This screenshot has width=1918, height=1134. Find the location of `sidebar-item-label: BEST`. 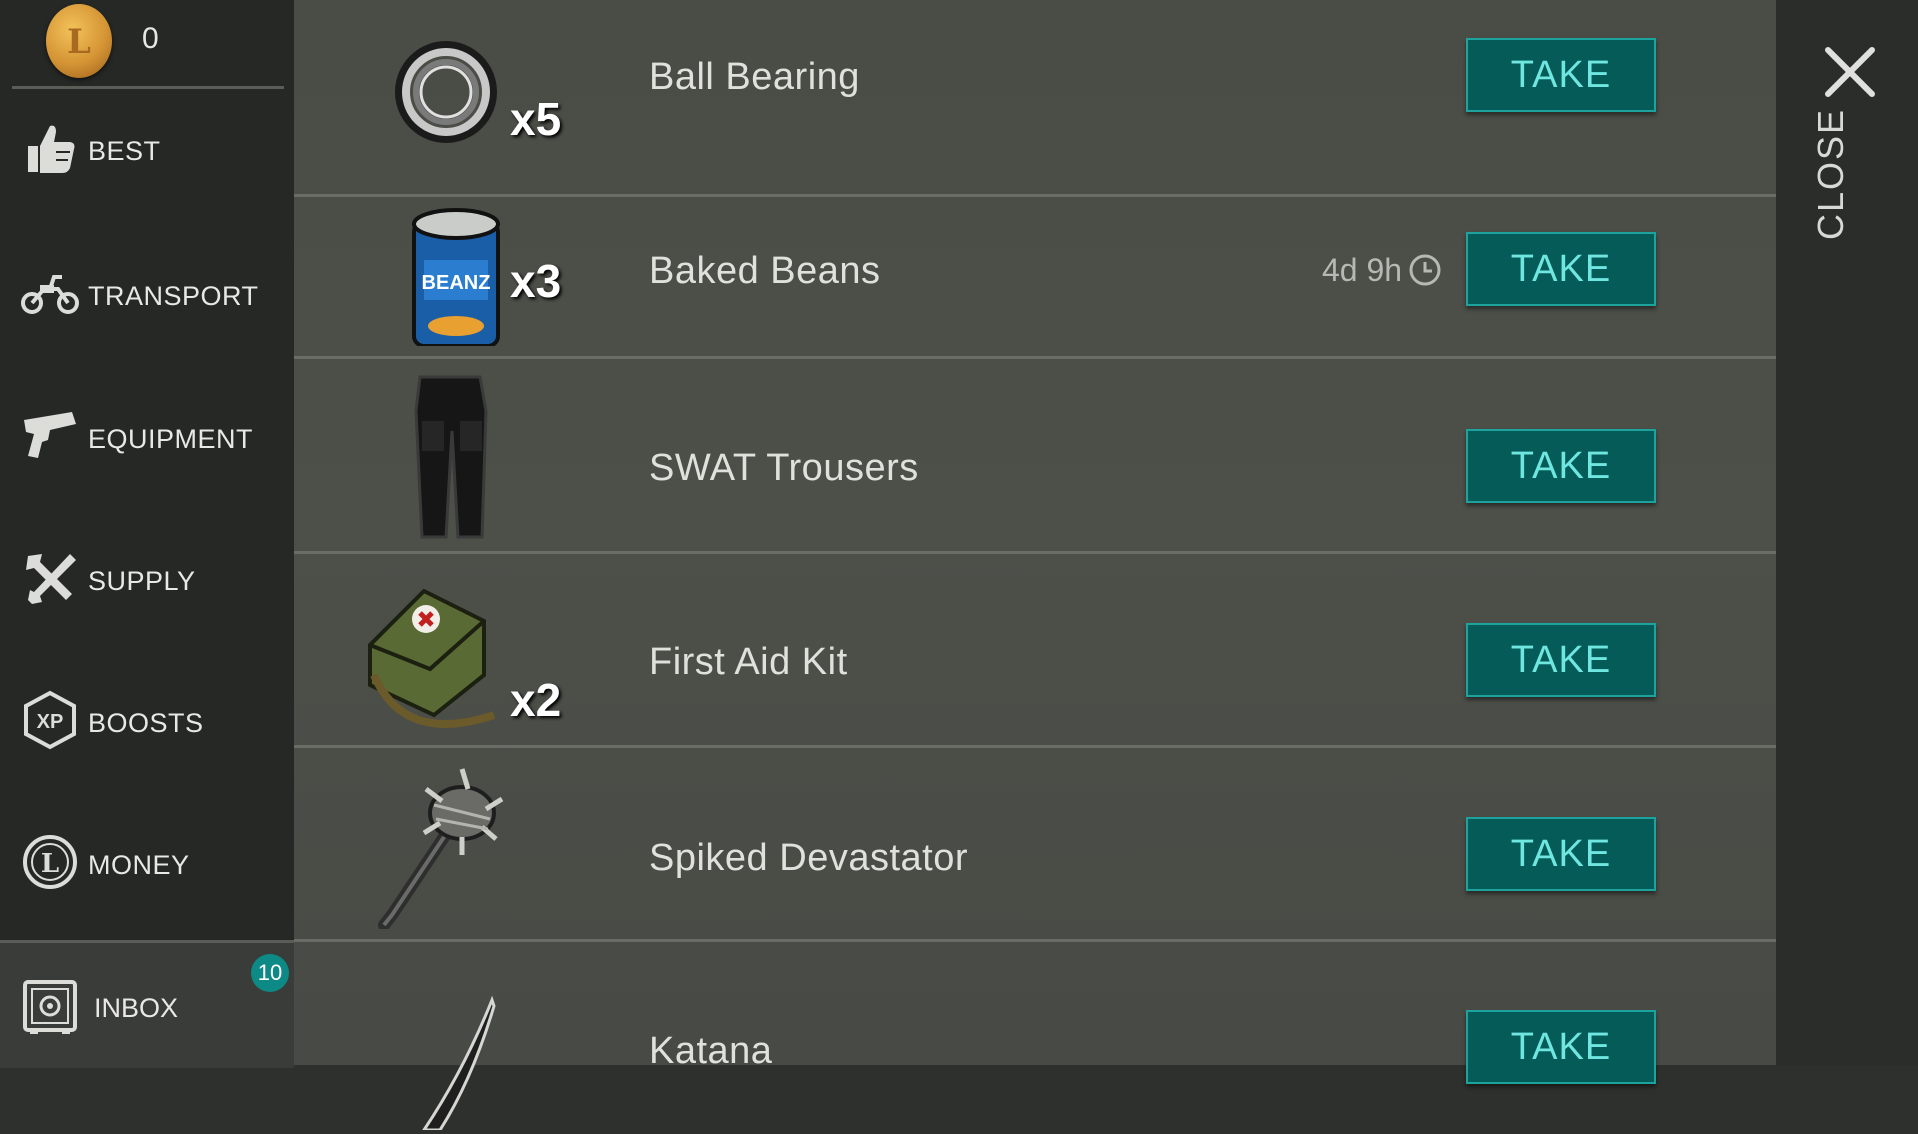

sidebar-item-label: BEST is located at coordinates (124, 151).